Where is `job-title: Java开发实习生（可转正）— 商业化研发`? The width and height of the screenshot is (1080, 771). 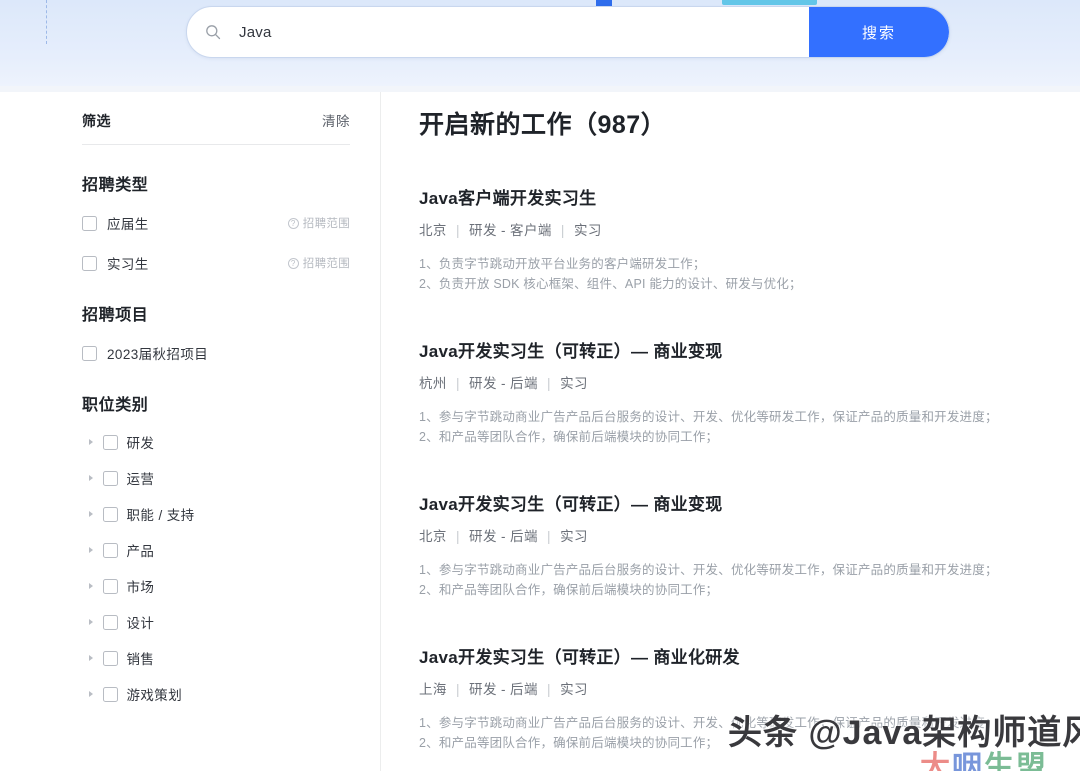
job-title: Java开发实习生（可转正）— 商业化研发 is located at coordinates (739, 655).